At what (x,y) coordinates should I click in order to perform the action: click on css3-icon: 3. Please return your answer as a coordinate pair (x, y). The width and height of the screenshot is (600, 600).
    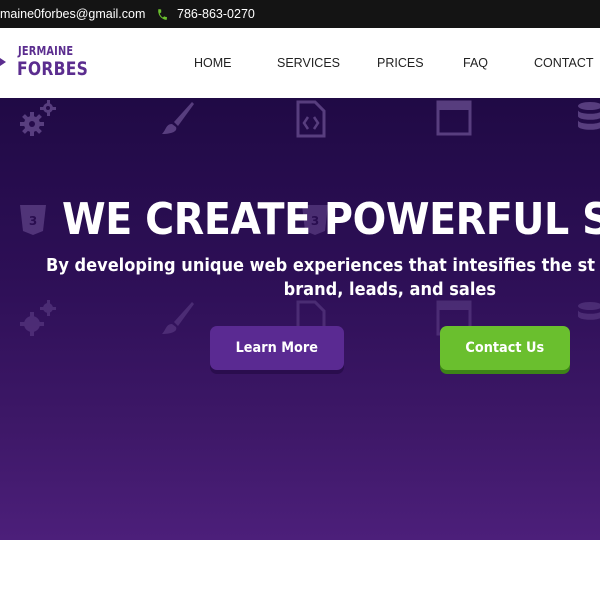
    Looking at the image, I should click on (33, 220).